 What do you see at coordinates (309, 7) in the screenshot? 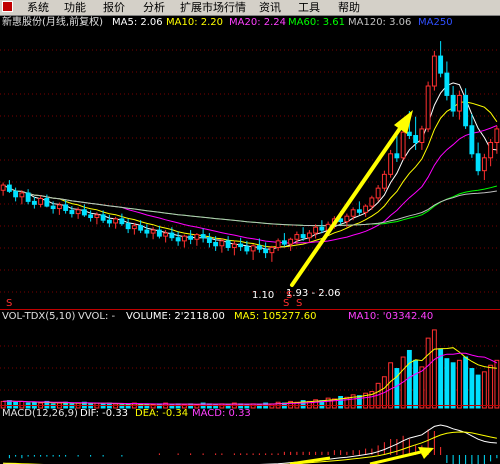
I see `menu-tools: 工具` at bounding box center [309, 7].